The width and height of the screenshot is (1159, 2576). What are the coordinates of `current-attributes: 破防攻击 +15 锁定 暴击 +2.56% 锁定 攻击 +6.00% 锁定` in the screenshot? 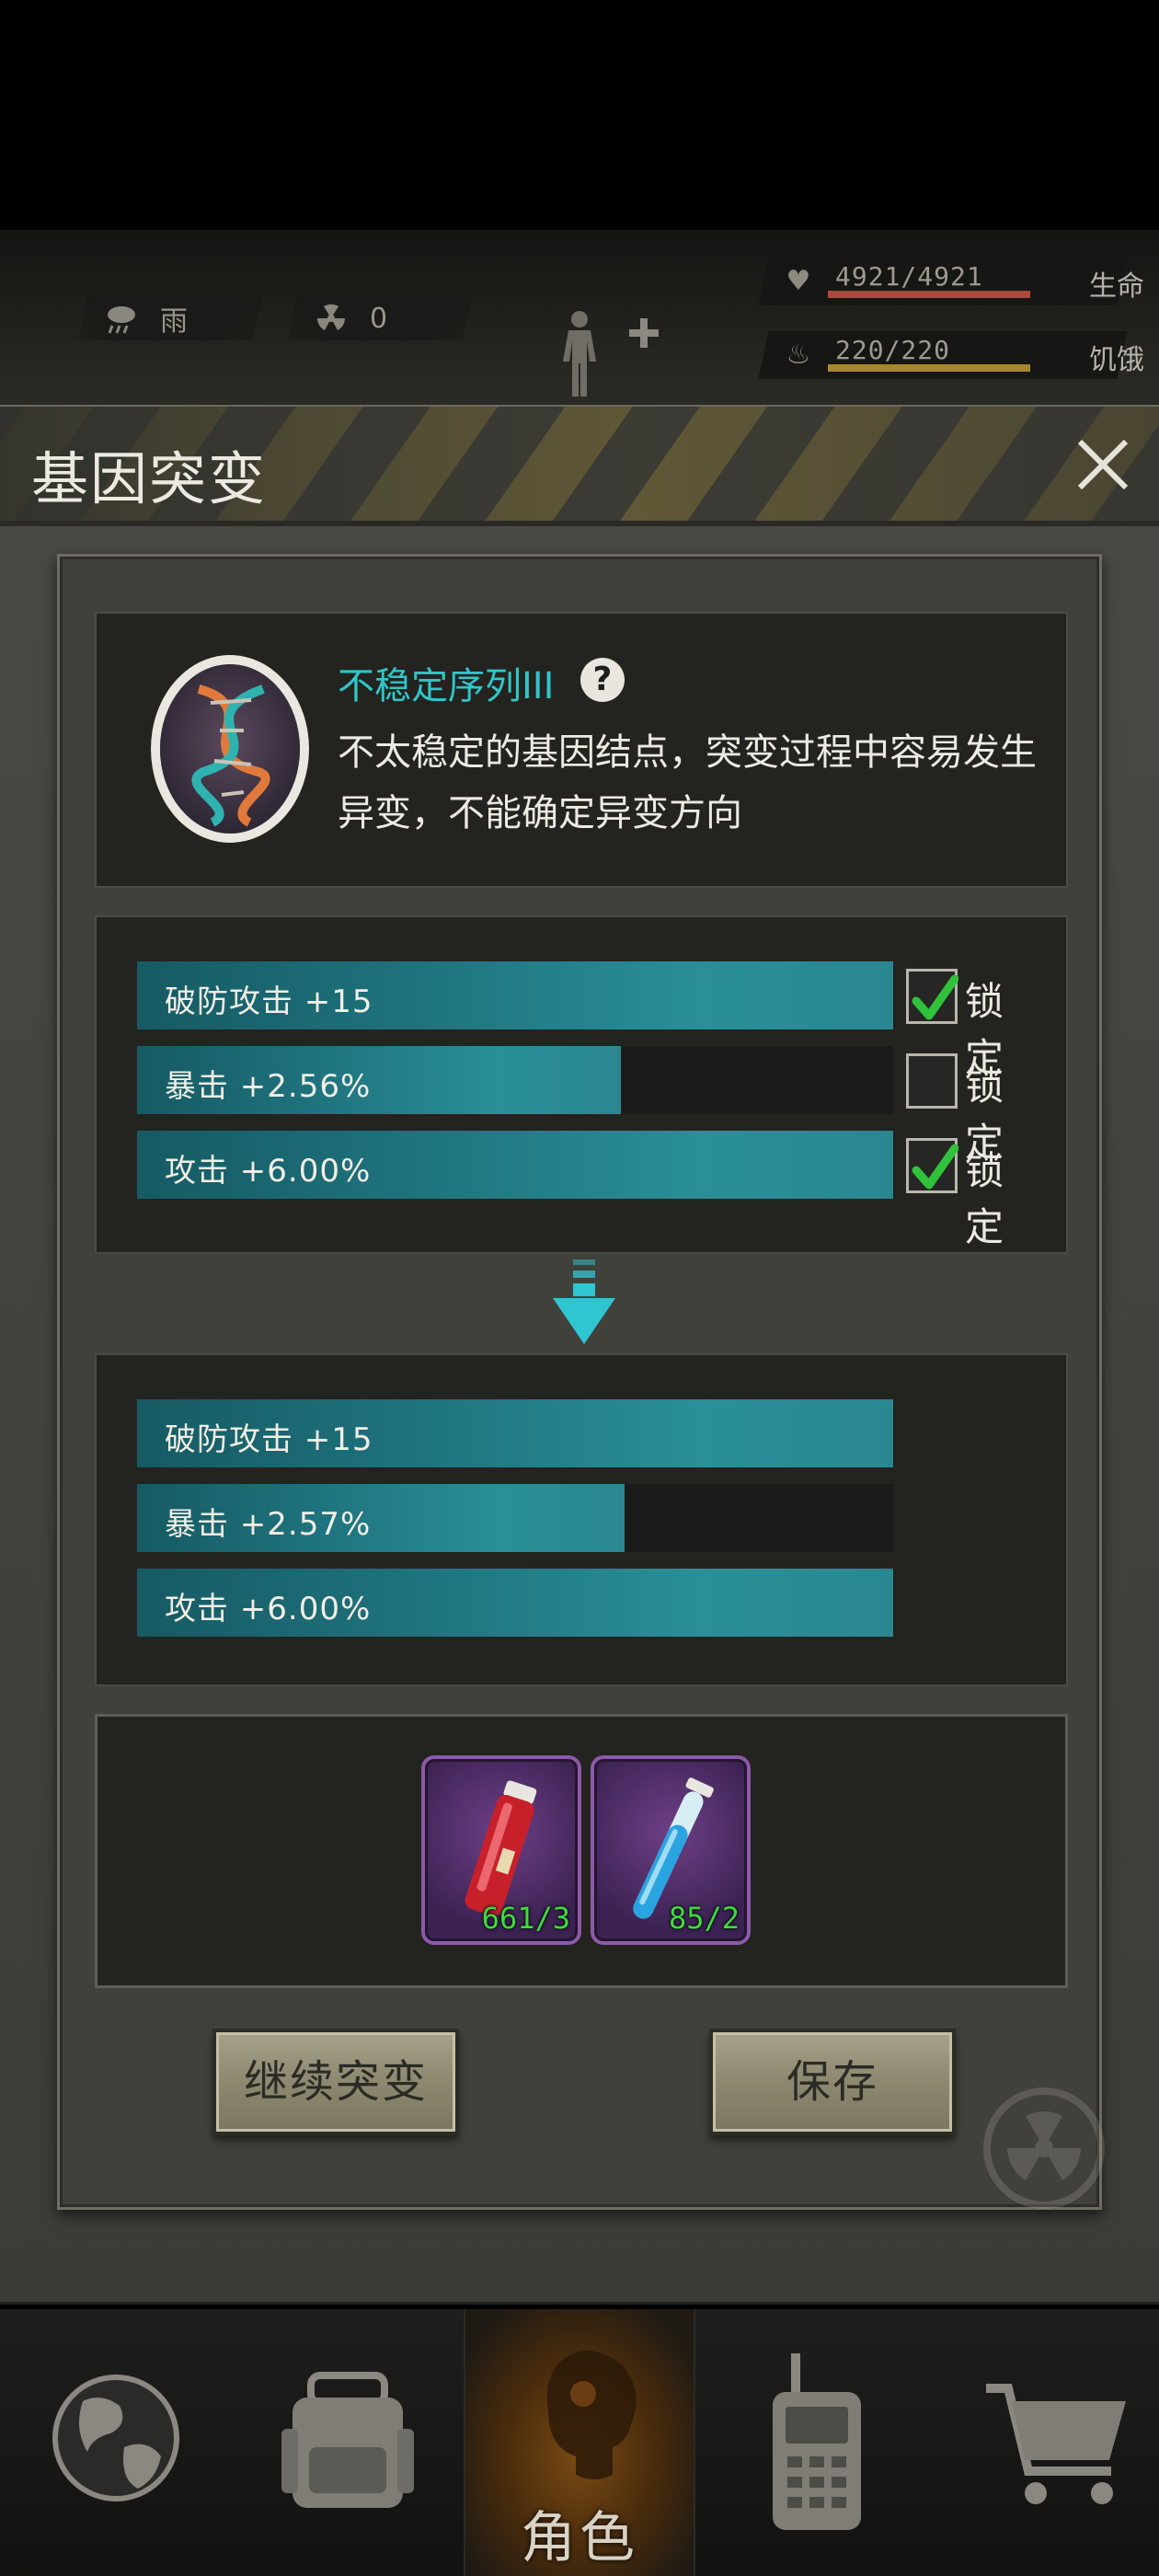 It's located at (581, 1084).